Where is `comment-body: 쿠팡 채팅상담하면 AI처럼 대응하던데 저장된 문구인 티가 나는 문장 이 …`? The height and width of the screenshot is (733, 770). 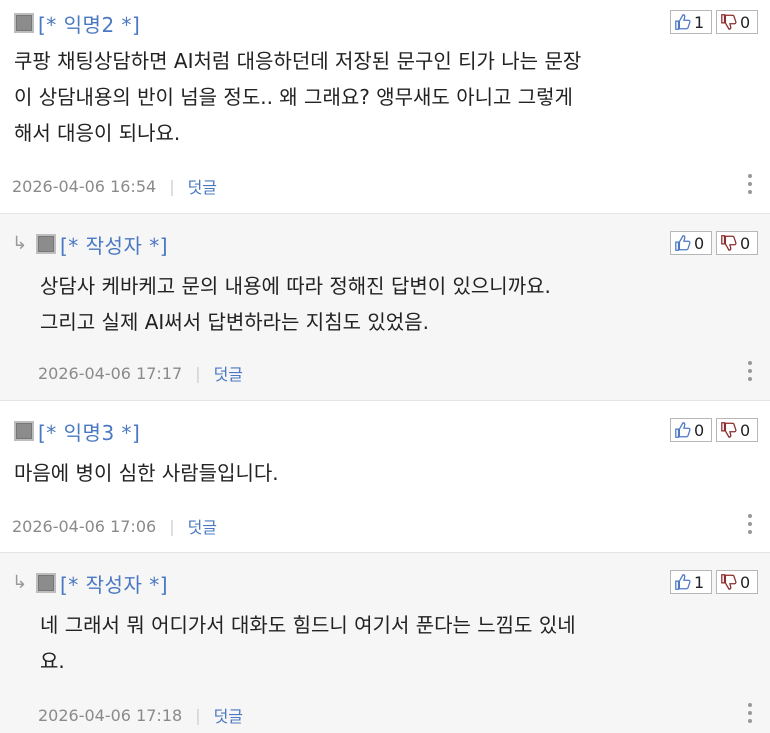
comment-body: 쿠팡 채팅상담하면 AI처럼 대응하던데 저장된 문구인 티가 나는 문장 이 … is located at coordinates (298, 97).